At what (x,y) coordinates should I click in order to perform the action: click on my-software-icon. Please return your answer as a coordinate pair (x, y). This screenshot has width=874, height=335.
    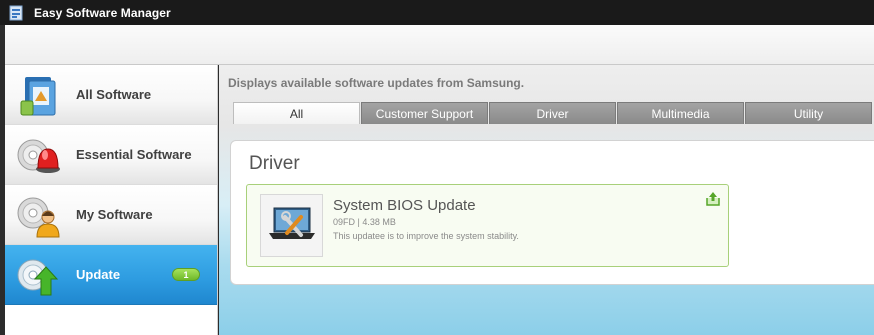
    Looking at the image, I should click on (39, 215).